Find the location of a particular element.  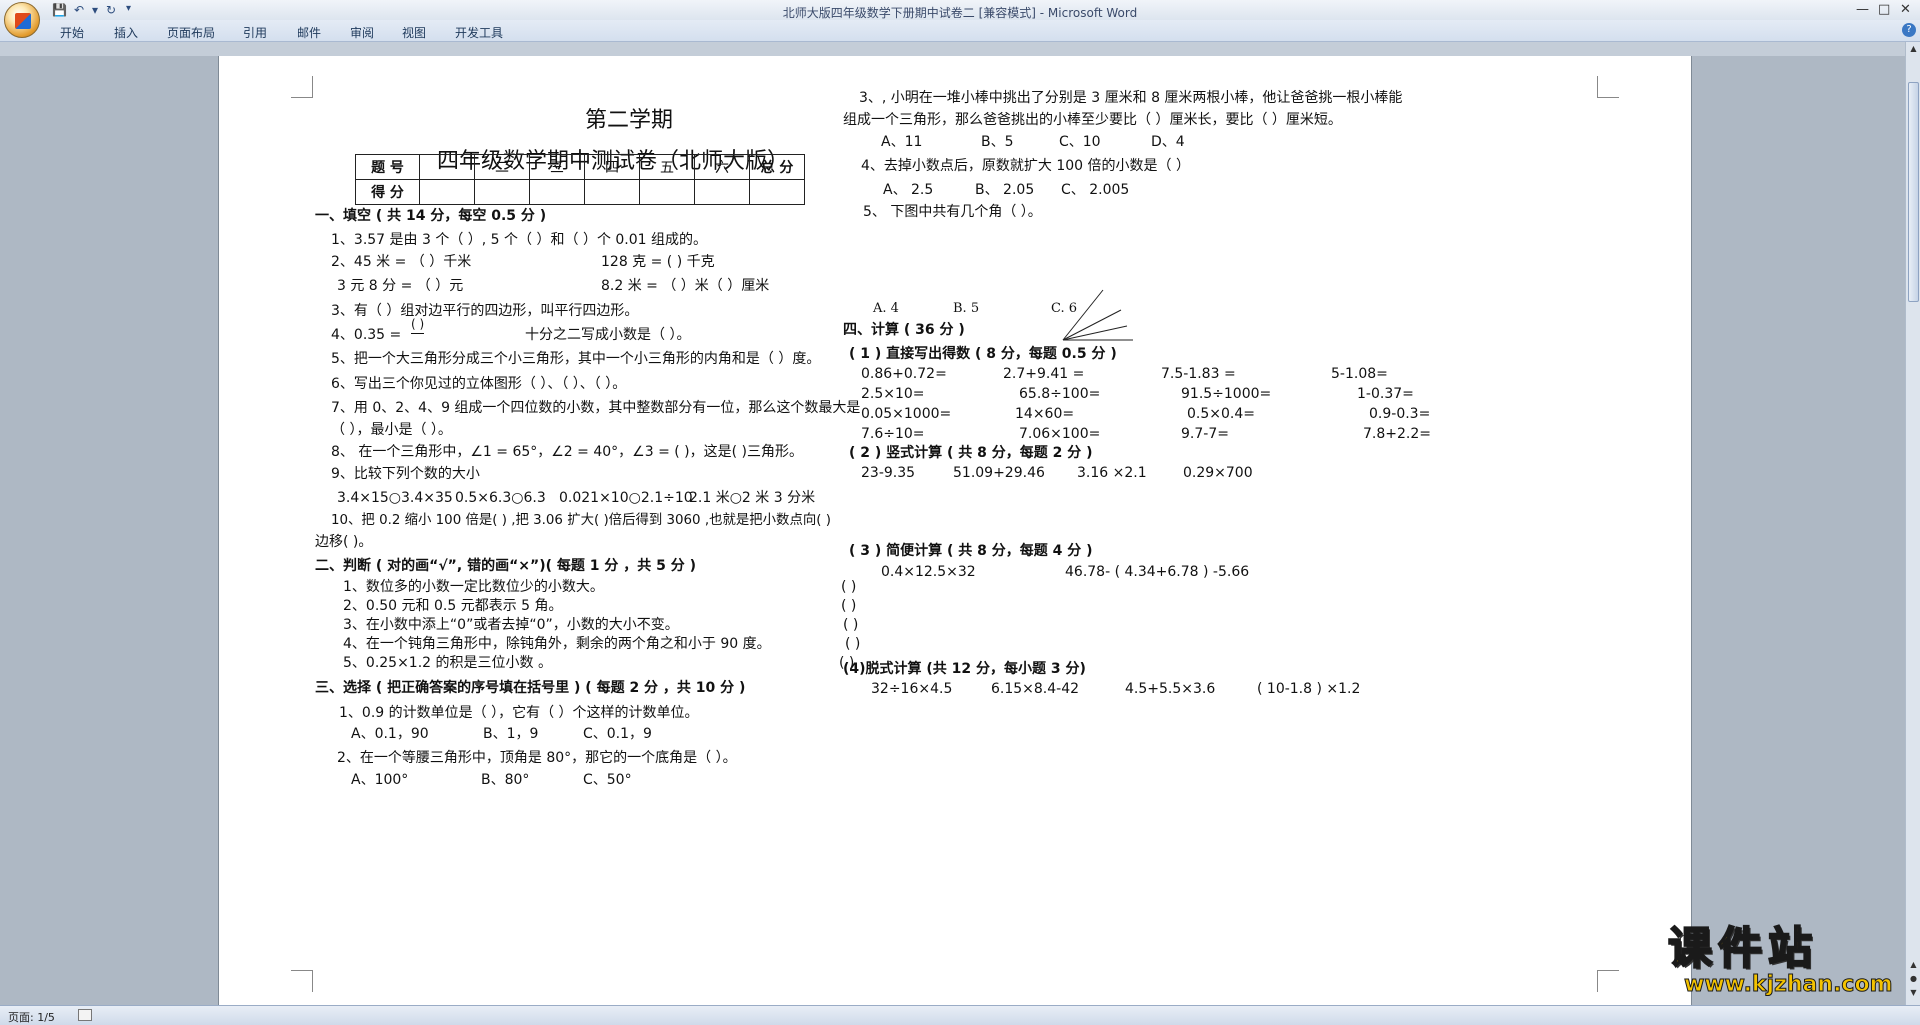

question-text: 5、 下图中共有几个角（ ）。 is located at coordinates (952, 212).